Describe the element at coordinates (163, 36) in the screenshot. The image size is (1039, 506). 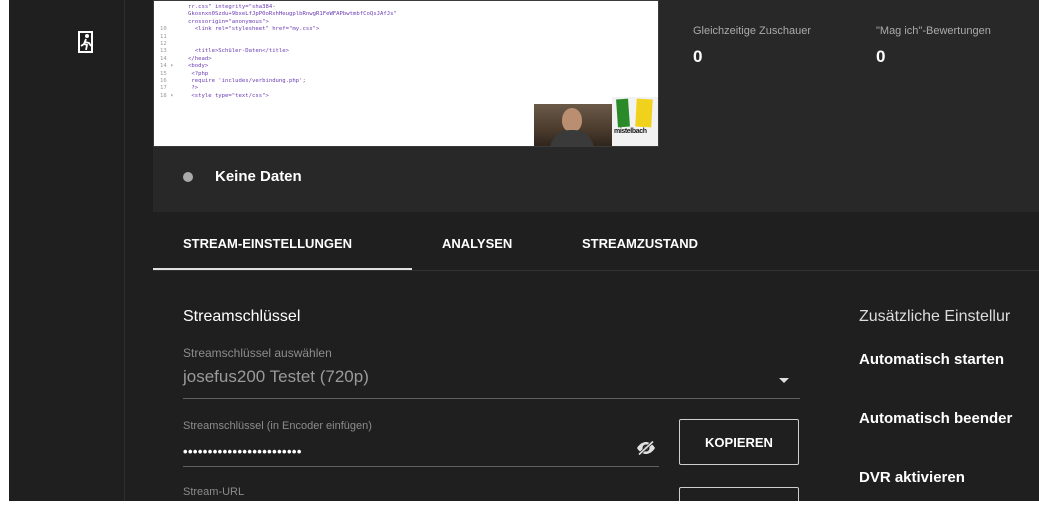
I see `code-line-number: 11` at that location.